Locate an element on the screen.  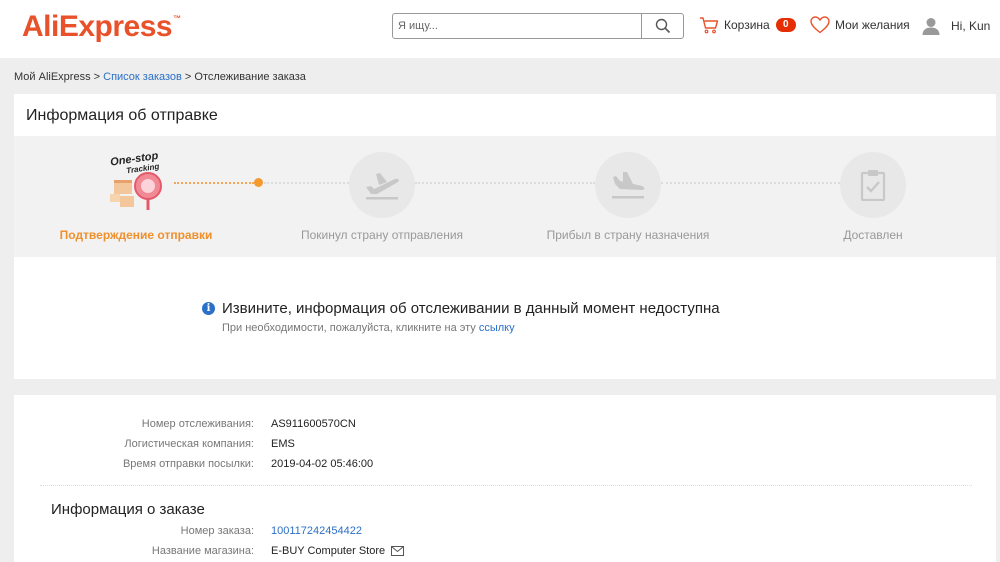
order-number-link: 100117242454422 is located at coordinates (316, 531).